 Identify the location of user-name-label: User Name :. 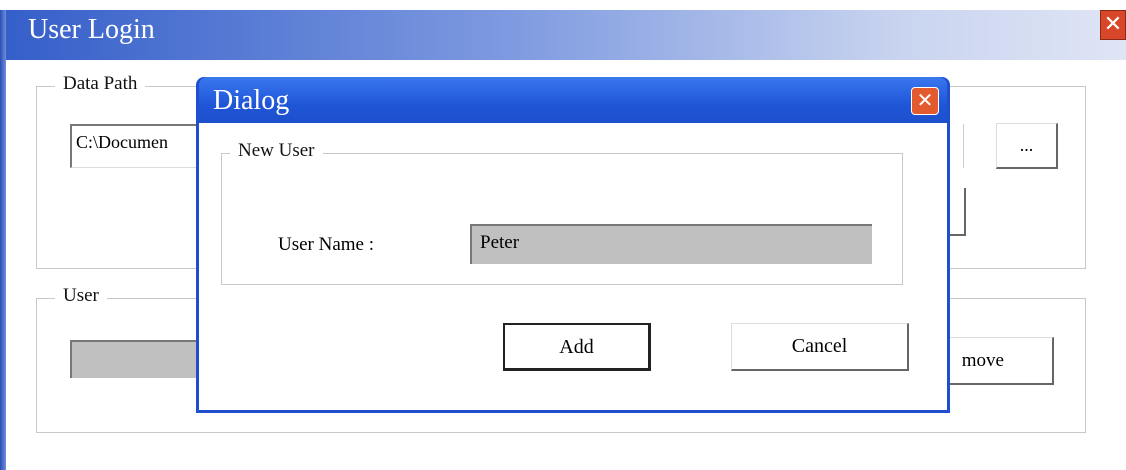
(326, 244).